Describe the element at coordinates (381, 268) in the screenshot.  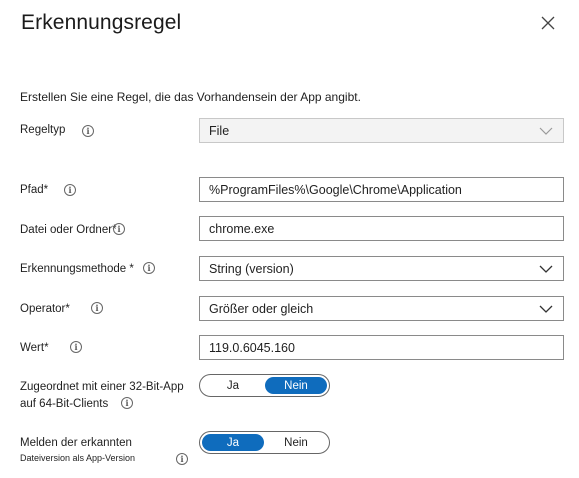
I see `methode-dropdown: String (version)` at that location.